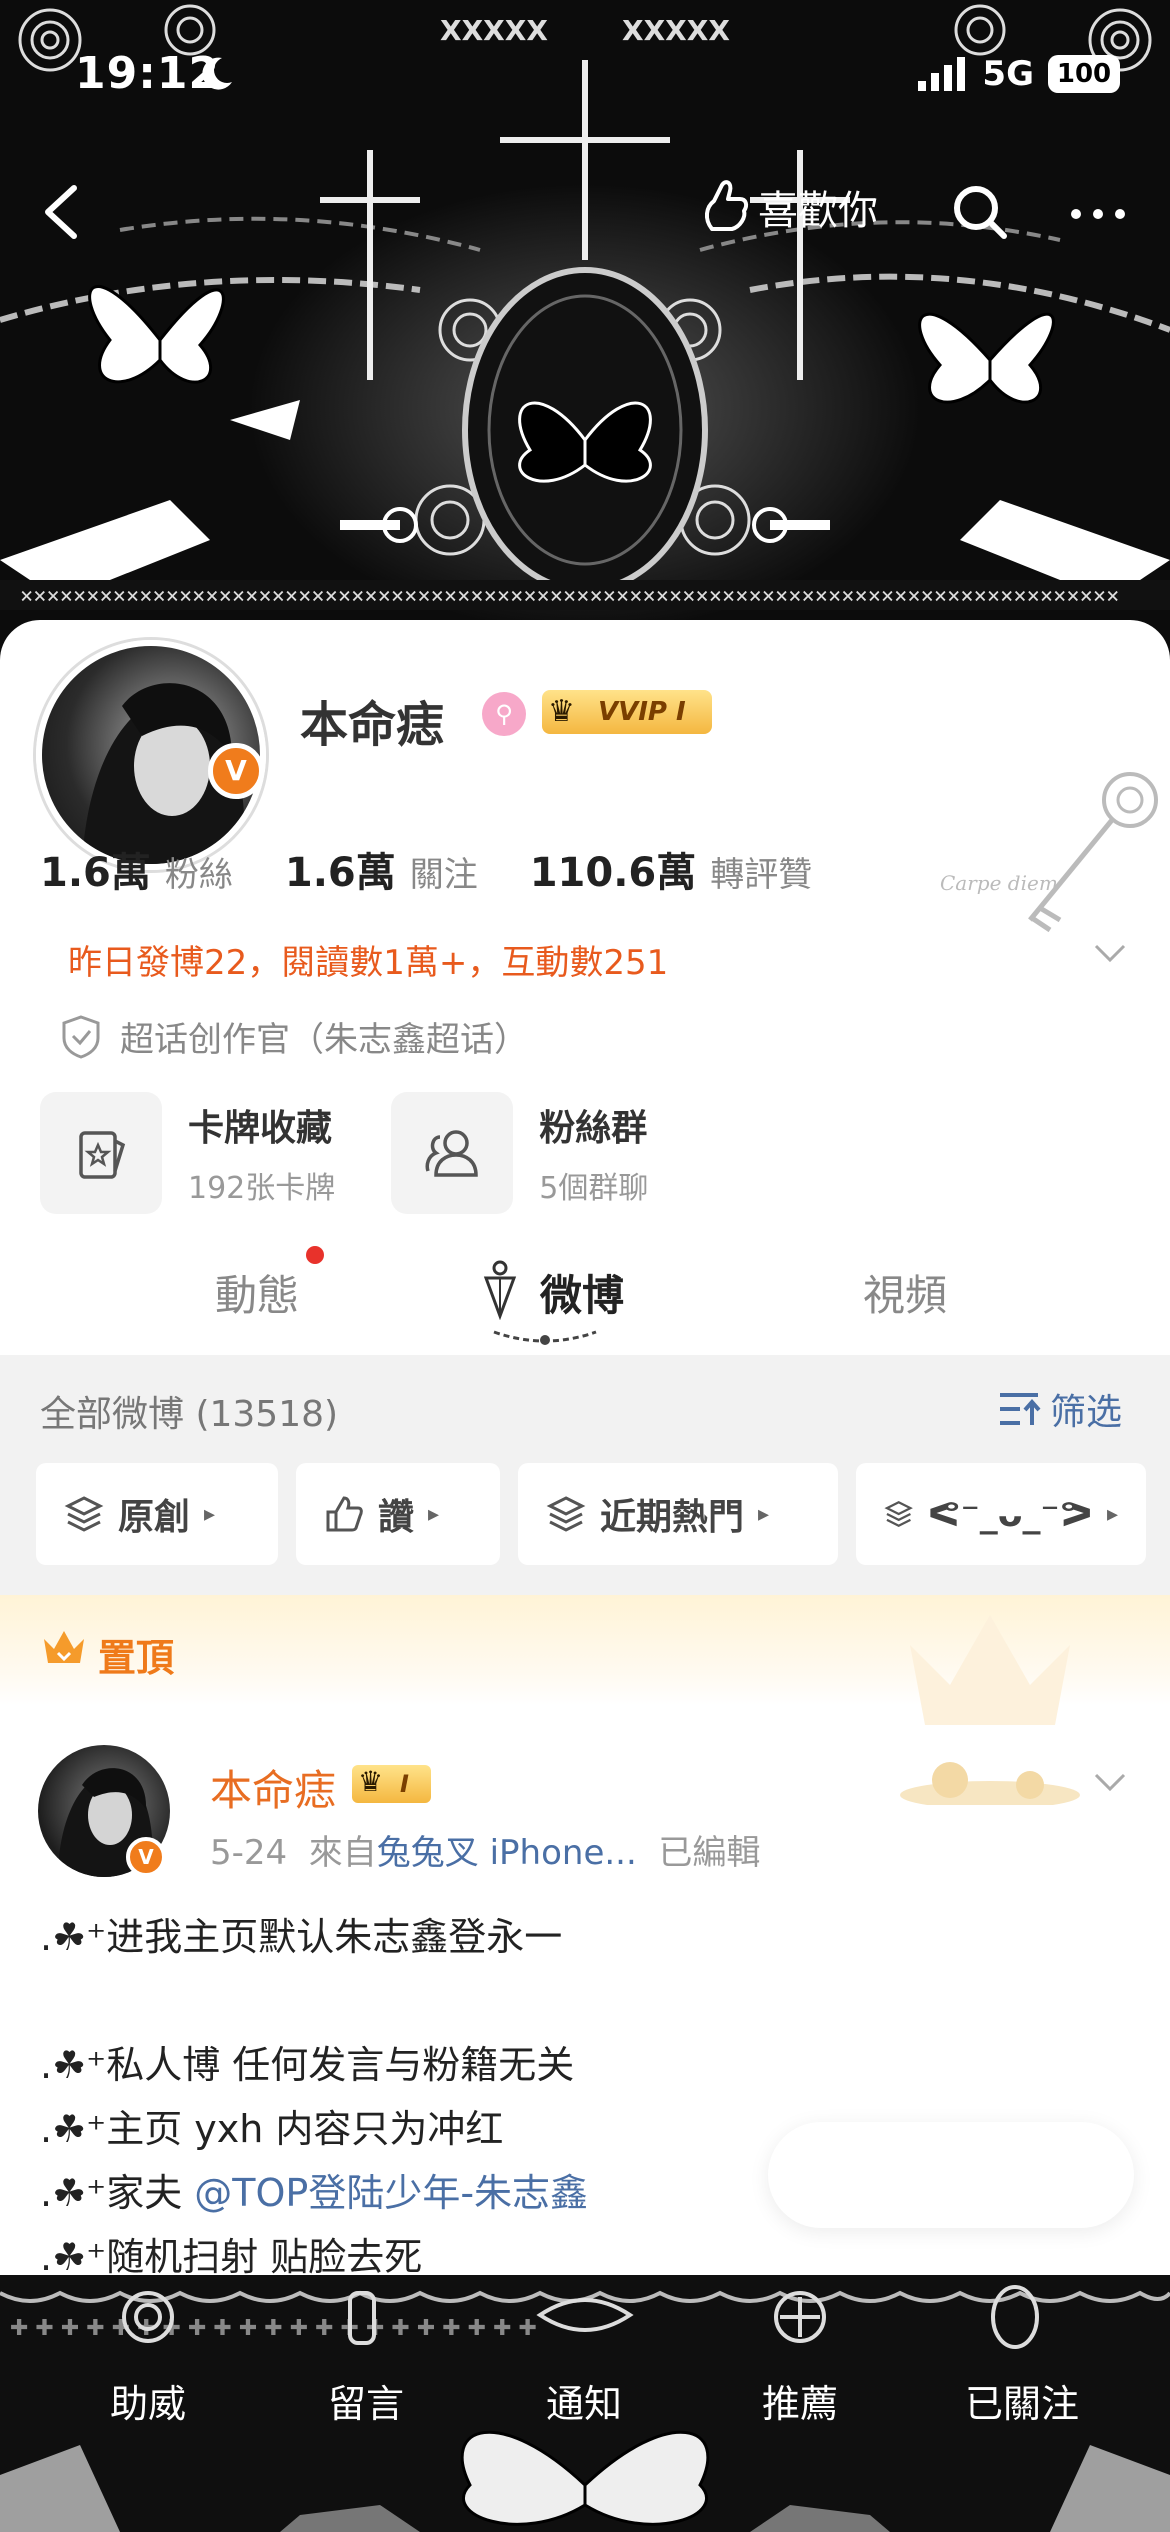  What do you see at coordinates (344, 1153) in the screenshot?
I see `profile-cards: 卡牌收藏 192张卡牌 粉絲群 5個群聊` at bounding box center [344, 1153].